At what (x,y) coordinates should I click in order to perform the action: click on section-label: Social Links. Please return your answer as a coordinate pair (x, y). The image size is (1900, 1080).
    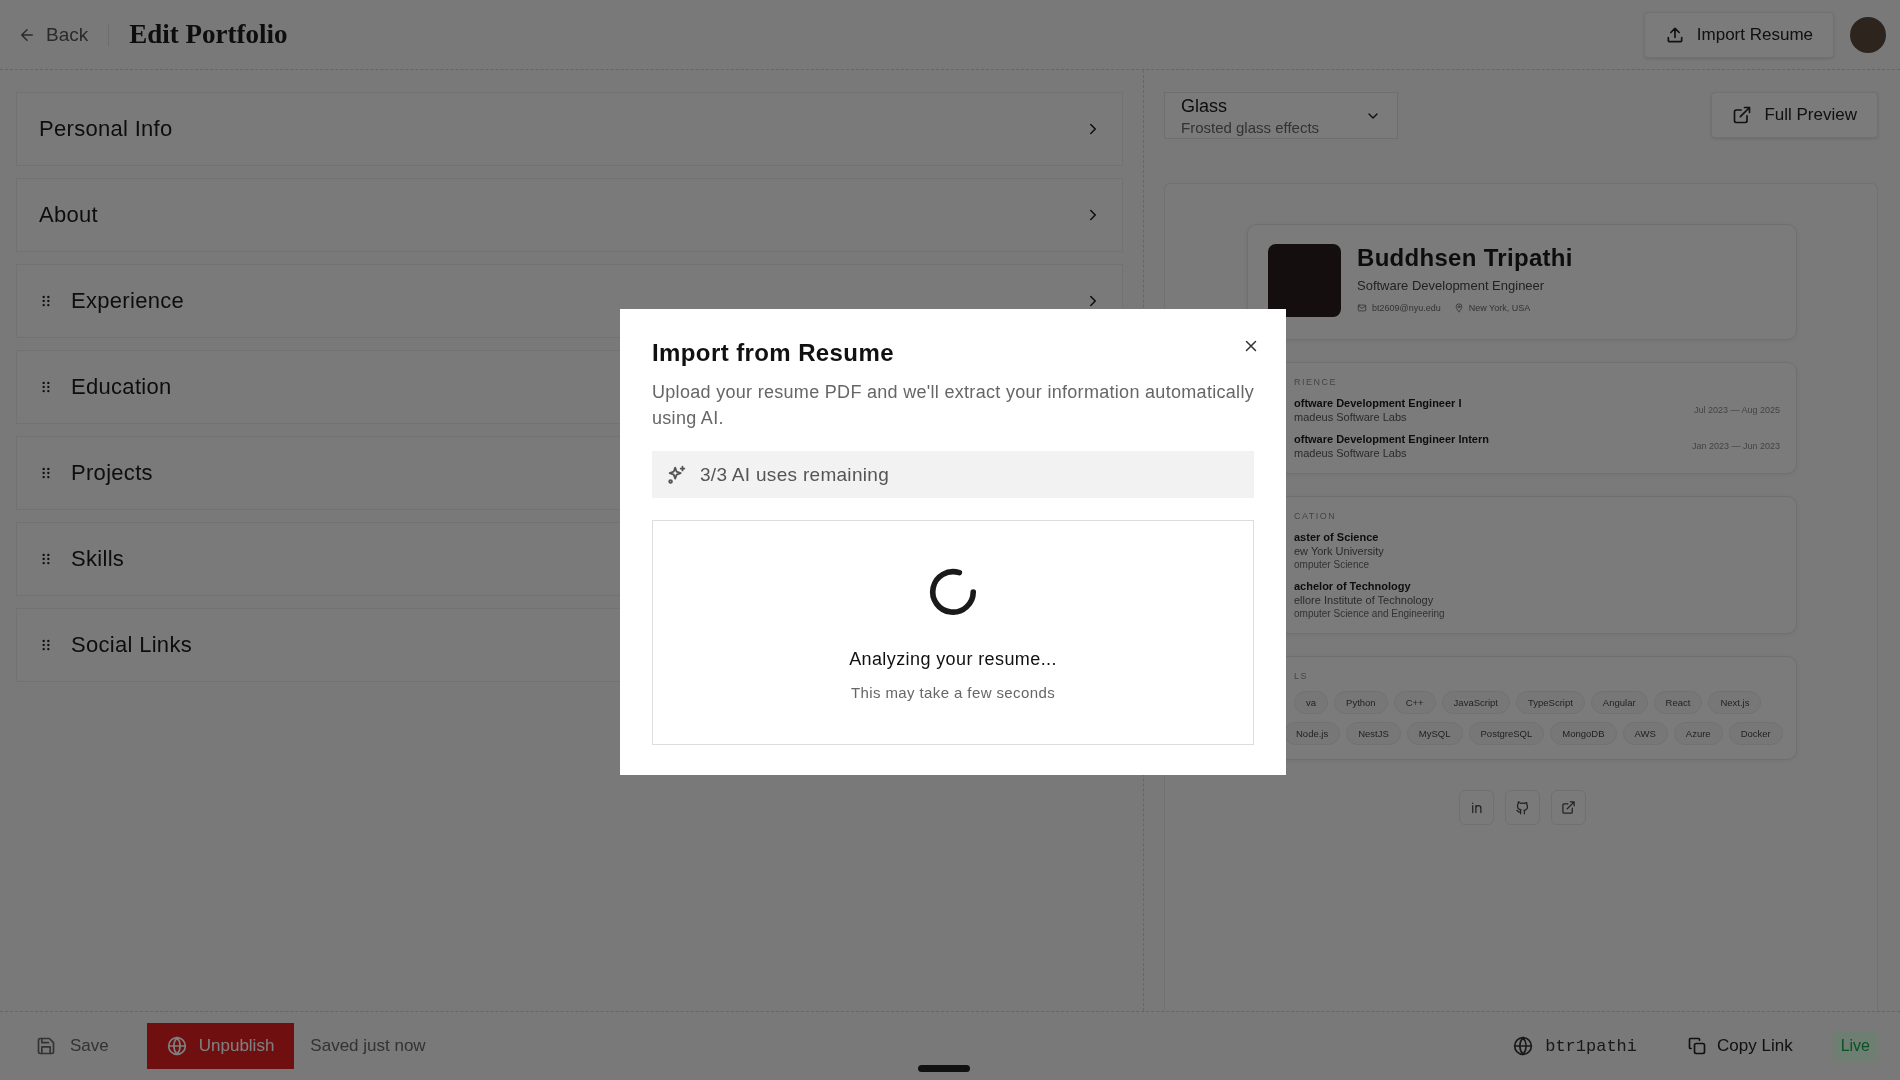
    Looking at the image, I should click on (131, 645).